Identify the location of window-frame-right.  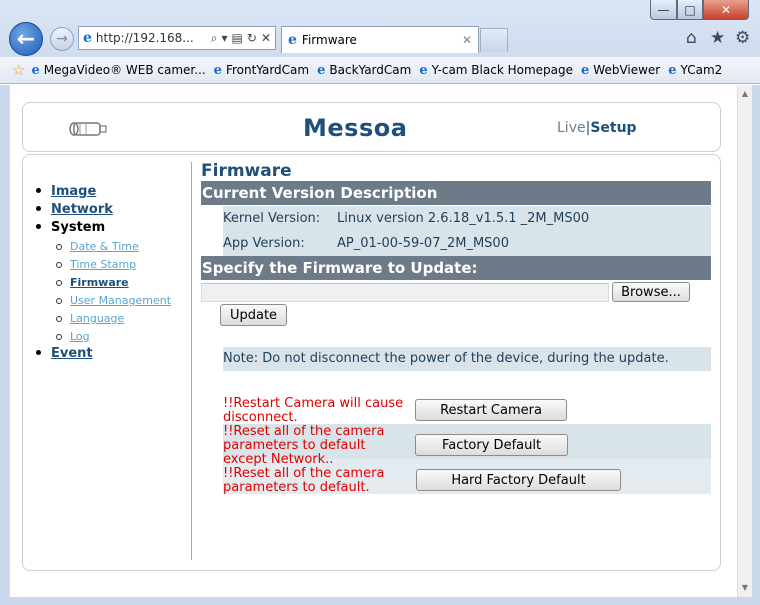
(756, 345).